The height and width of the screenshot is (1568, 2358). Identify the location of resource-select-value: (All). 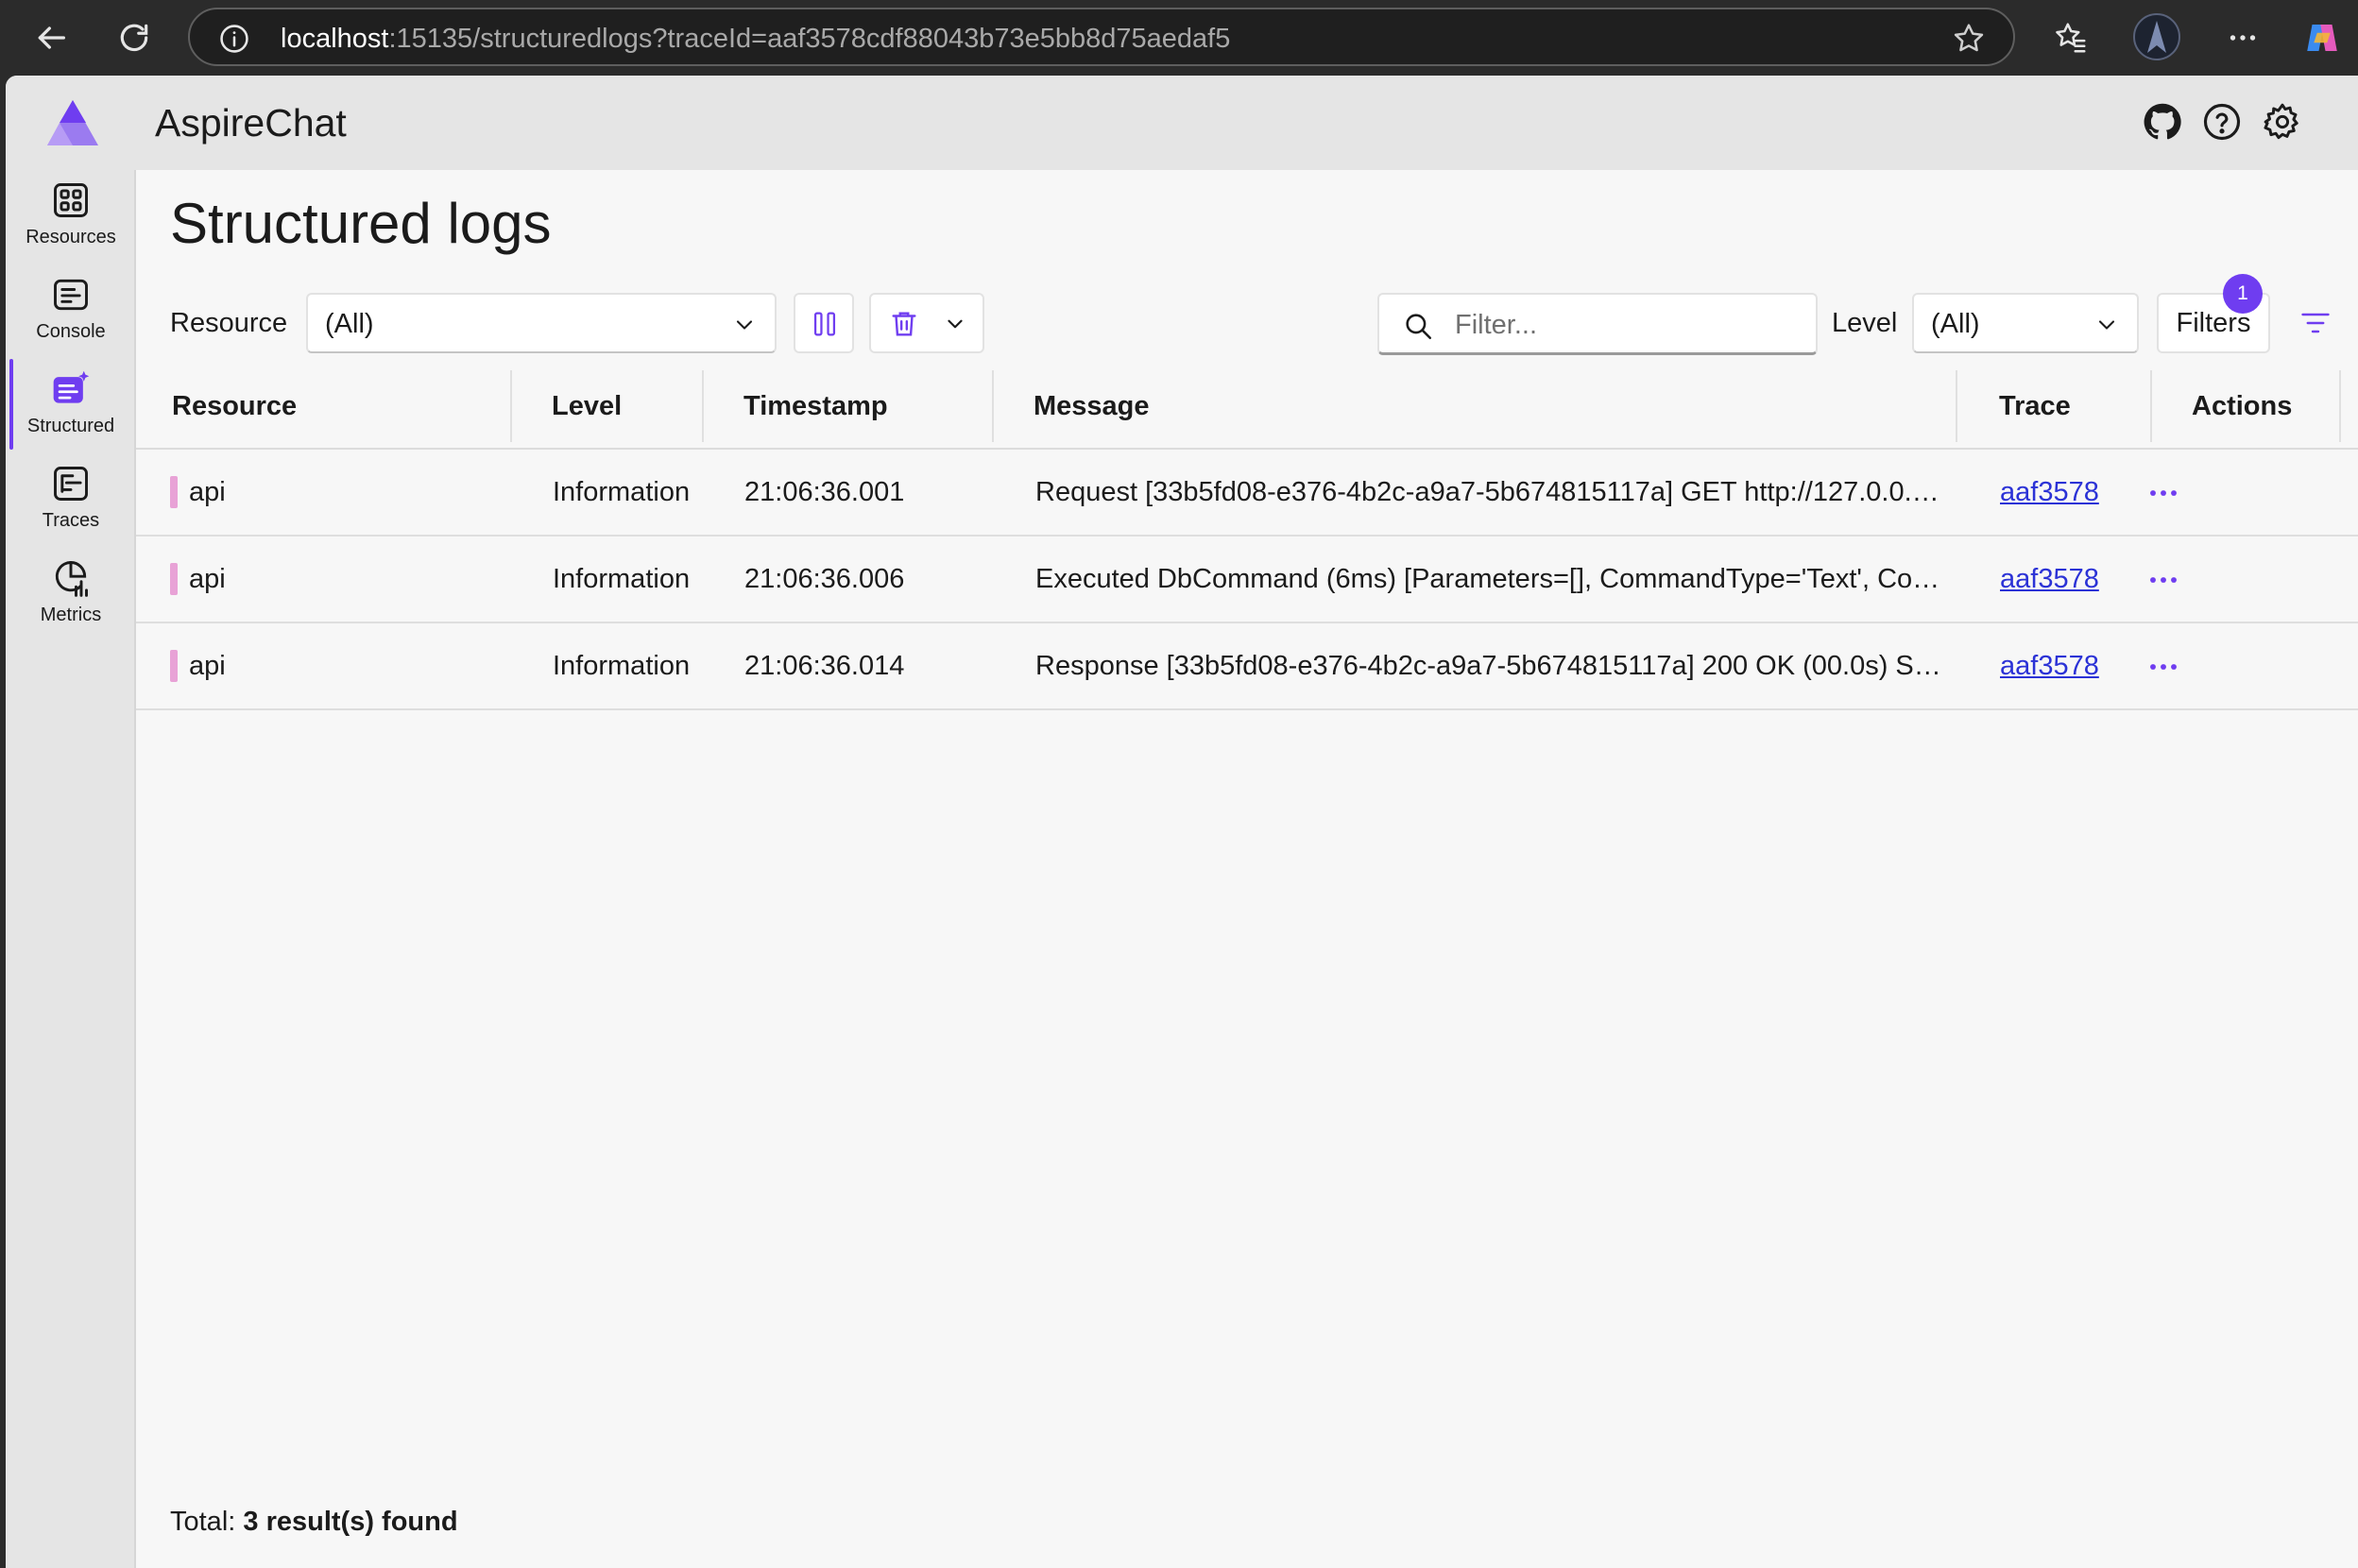
(349, 324).